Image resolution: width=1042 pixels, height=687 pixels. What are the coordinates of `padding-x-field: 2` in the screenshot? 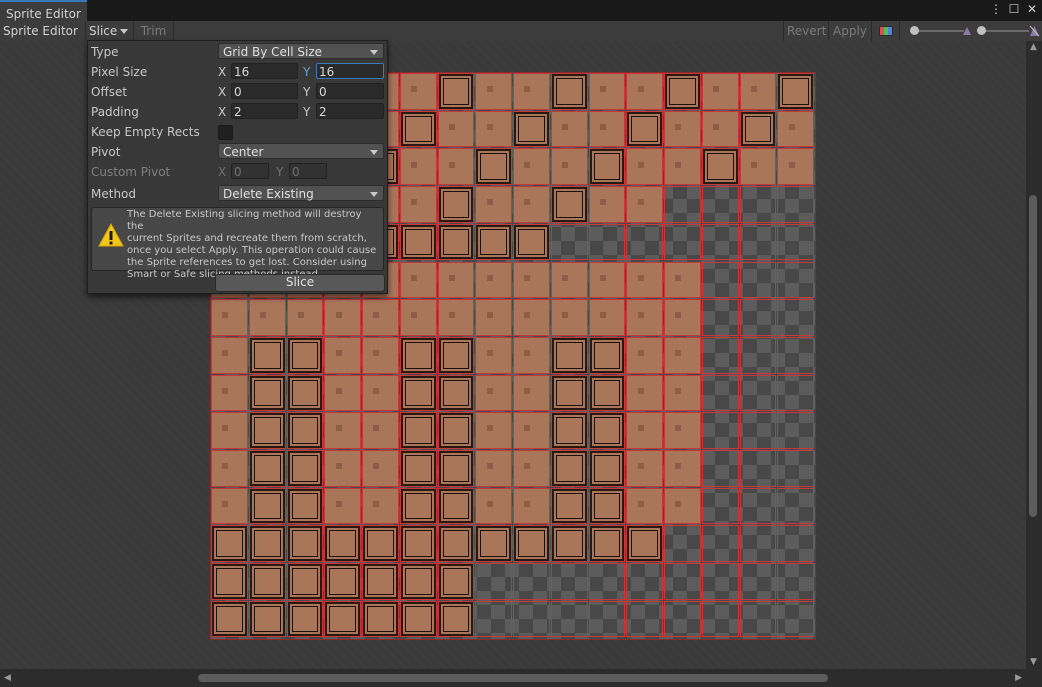 It's located at (264, 111).